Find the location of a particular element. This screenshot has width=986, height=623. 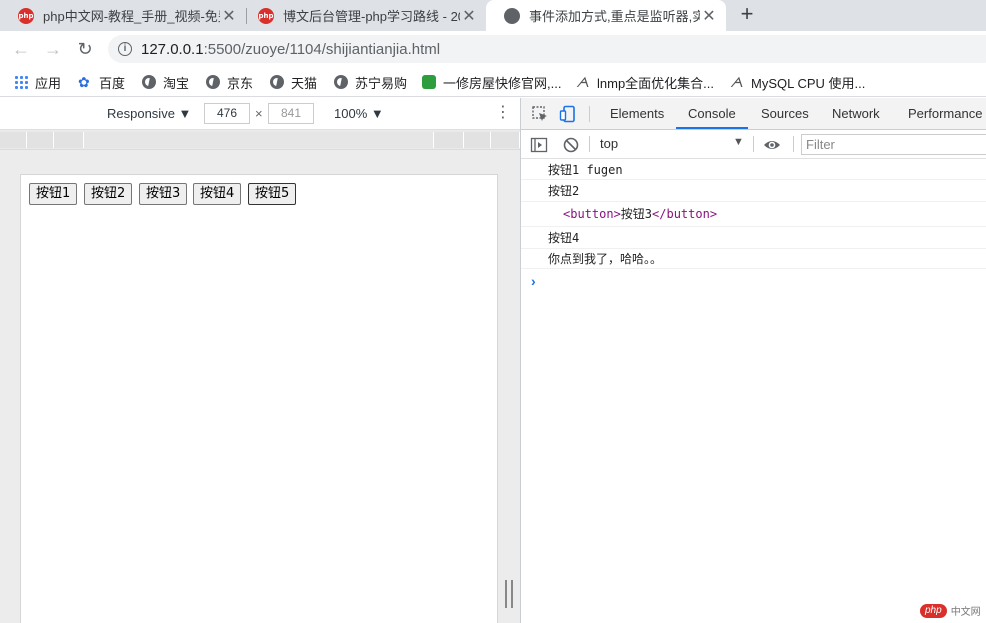

console-message: 按钮4 is located at coordinates (753, 238).